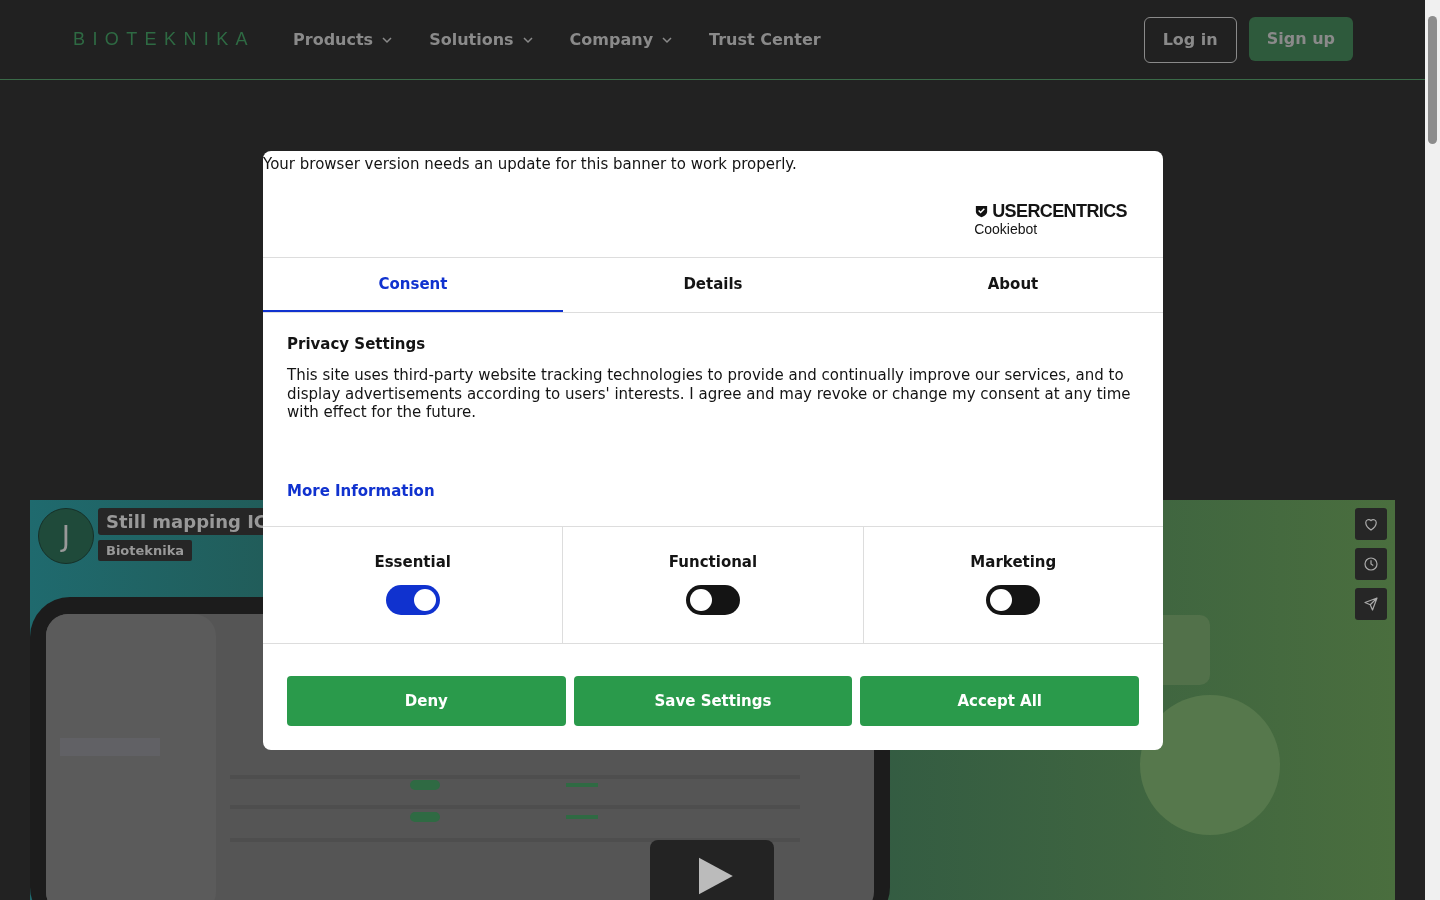 This screenshot has width=1440, height=900. Describe the element at coordinates (1190, 39) in the screenshot. I see `login-button: Log in` at that location.